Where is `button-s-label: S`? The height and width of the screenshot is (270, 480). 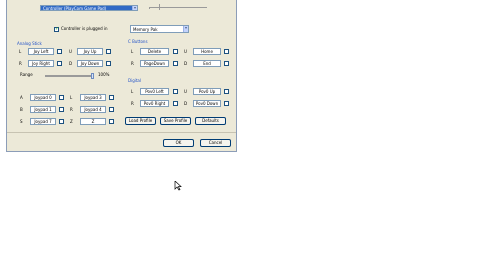
button-s-label: S is located at coordinates (21, 121).